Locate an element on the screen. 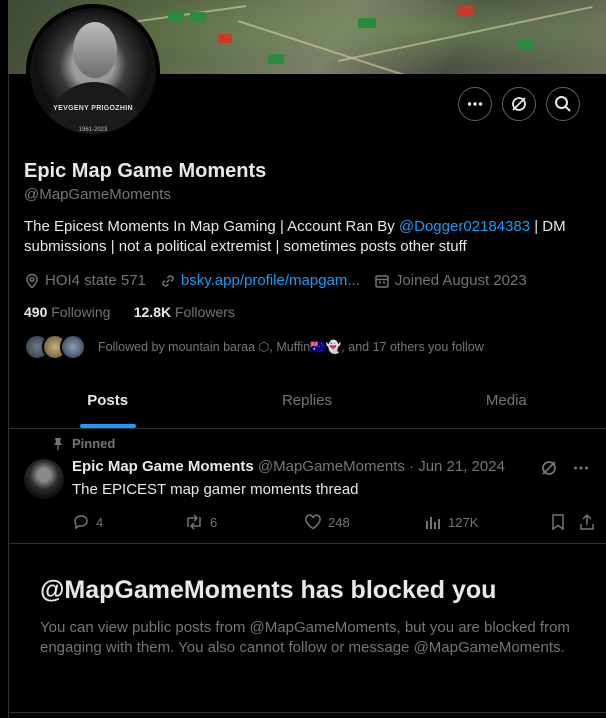 Image resolution: width=606 pixels, height=718 pixels. tab-label: Replies is located at coordinates (306, 400).